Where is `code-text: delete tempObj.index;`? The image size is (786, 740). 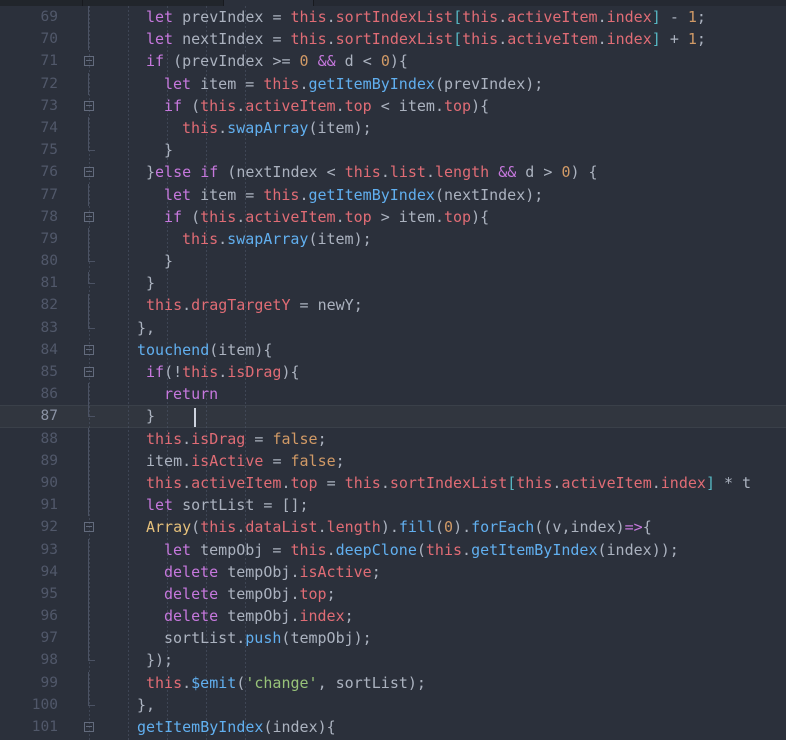
code-text: delete tempObj.index; is located at coordinates (259, 616).